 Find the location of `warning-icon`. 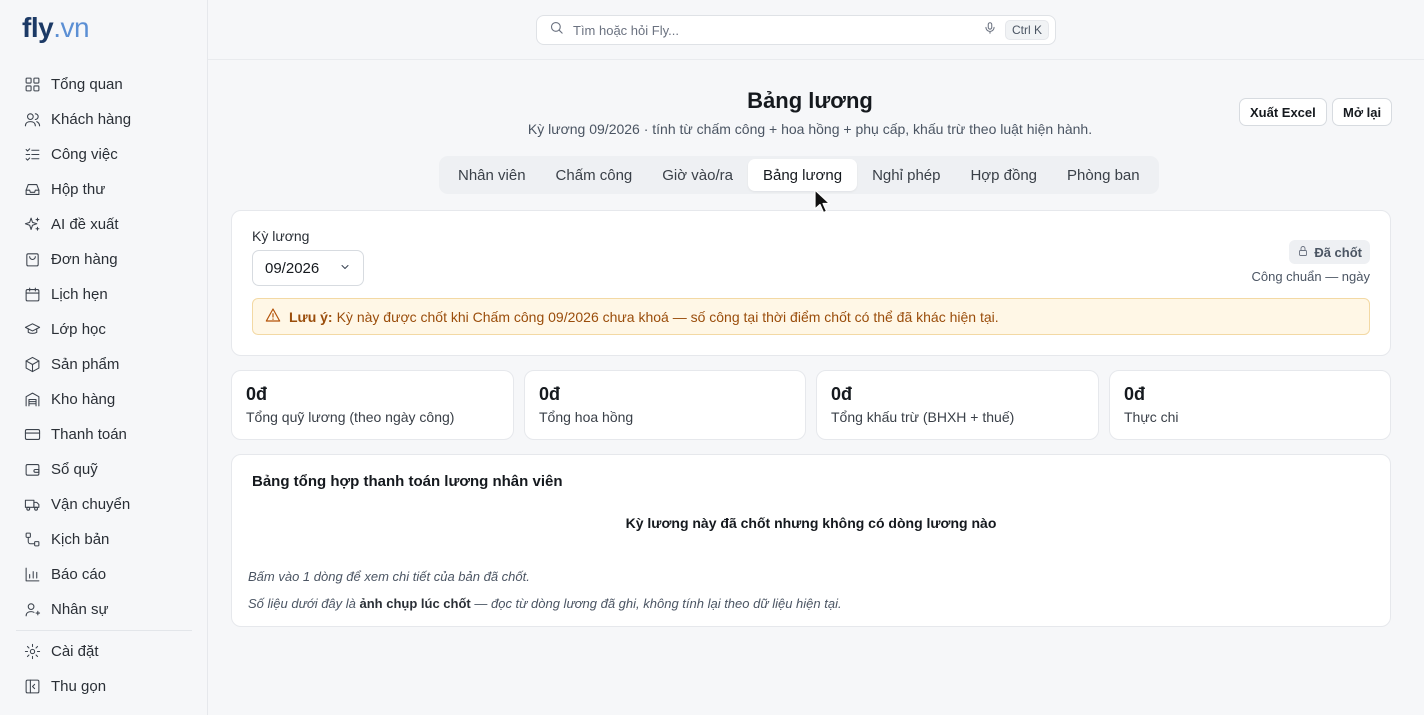

warning-icon is located at coordinates (277, 316).